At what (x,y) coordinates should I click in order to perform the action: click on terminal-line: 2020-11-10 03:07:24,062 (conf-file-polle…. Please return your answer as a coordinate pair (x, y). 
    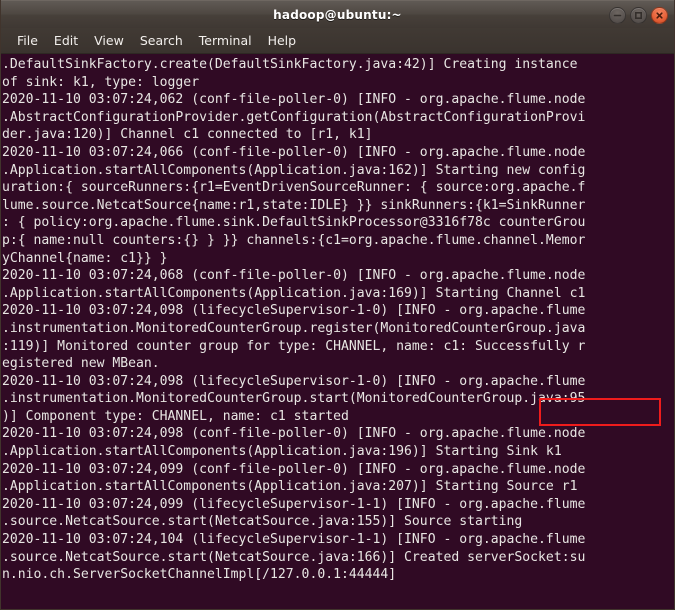
    Looking at the image, I should click on (294, 100).